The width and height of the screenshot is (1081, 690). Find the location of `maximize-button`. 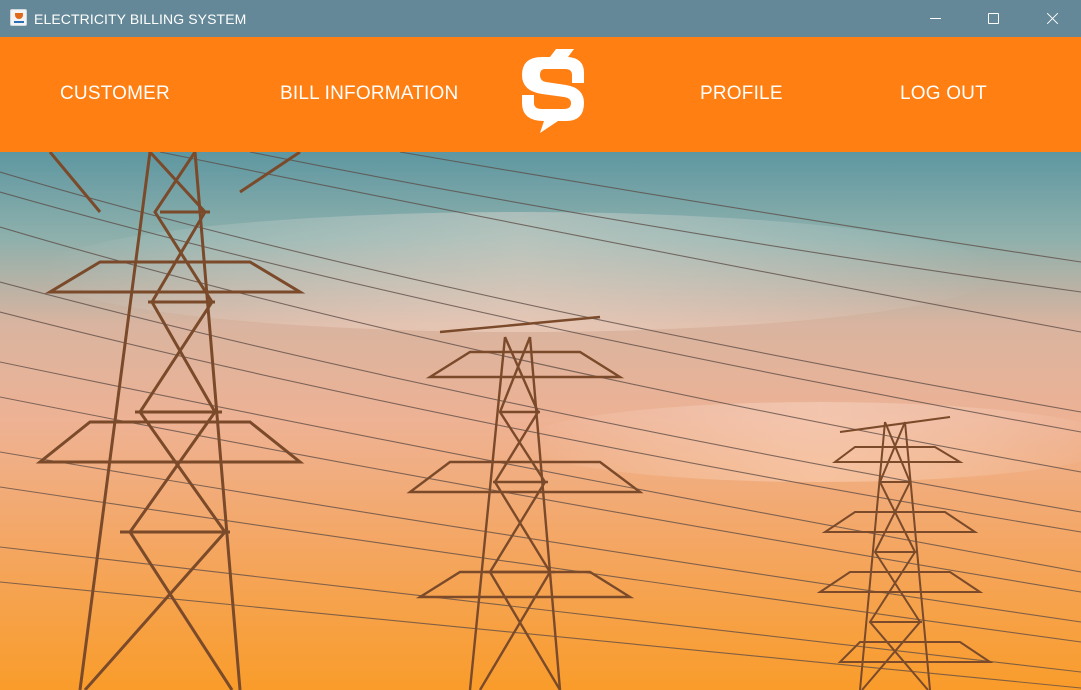

maximize-button is located at coordinates (993, 18).